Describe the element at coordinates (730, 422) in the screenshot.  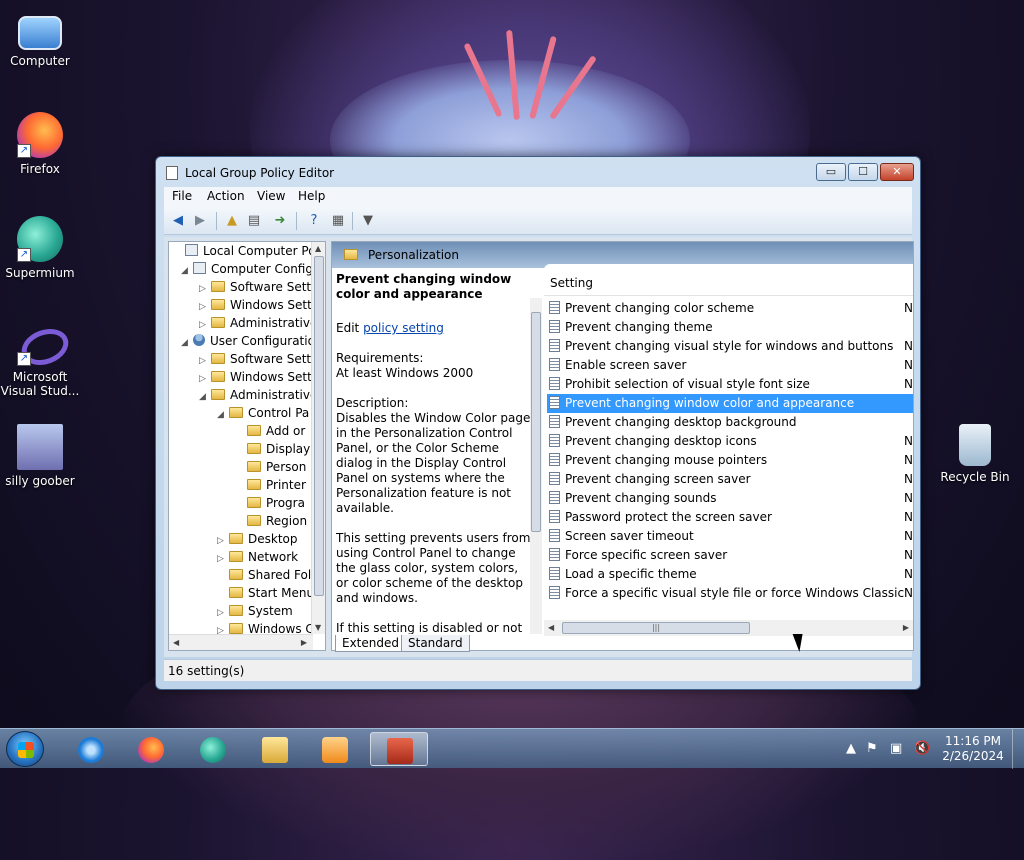
I see `setting-row: Prevent changing desktop background` at that location.